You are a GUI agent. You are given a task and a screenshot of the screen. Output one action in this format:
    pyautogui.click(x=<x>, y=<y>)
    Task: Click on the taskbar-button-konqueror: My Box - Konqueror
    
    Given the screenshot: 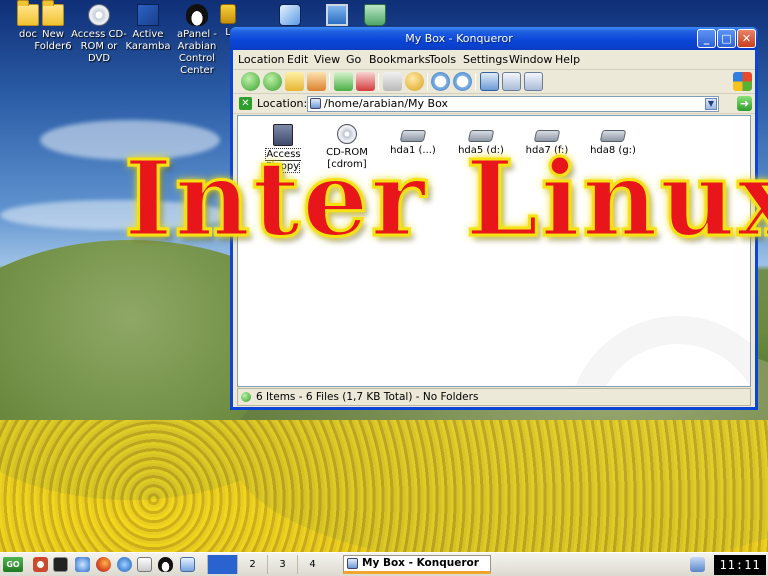 What is the action you would take?
    pyautogui.click(x=417, y=564)
    